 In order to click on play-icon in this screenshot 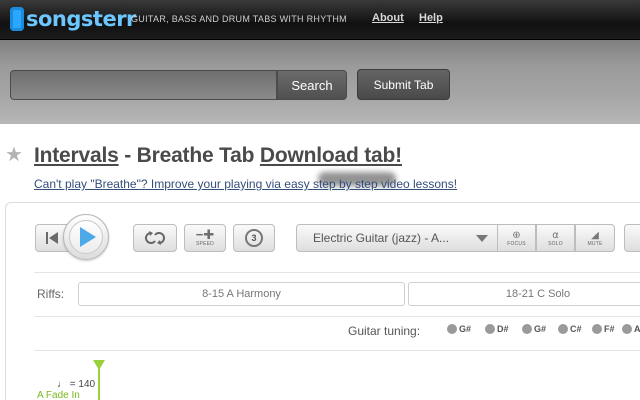, I will do `click(88, 237)`.